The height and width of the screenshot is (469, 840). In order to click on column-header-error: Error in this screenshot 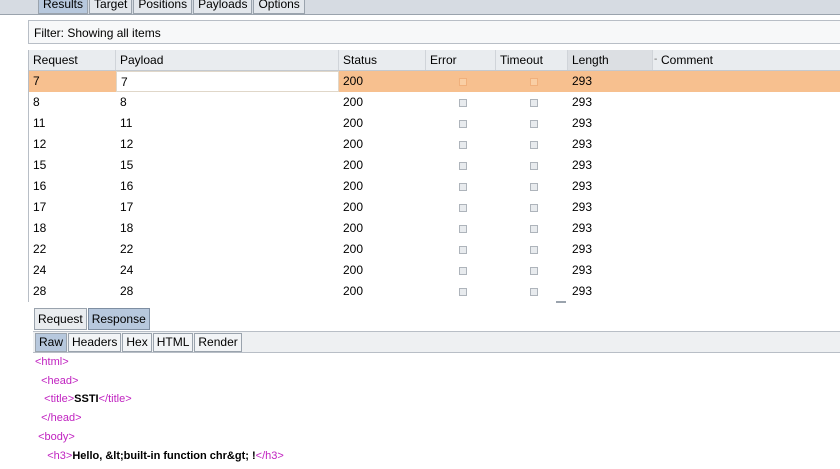, I will do `click(461, 60)`.